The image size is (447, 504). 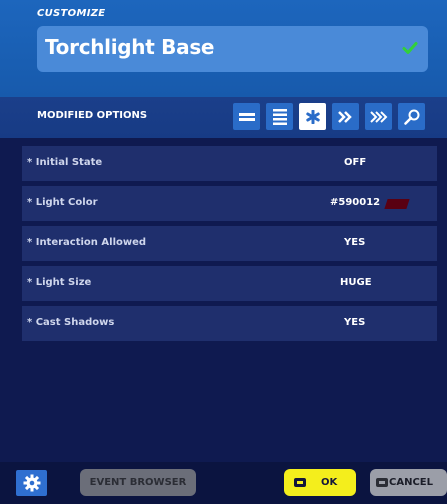 I want to click on event-browser-button: EVENT BROWSER, so click(x=138, y=482).